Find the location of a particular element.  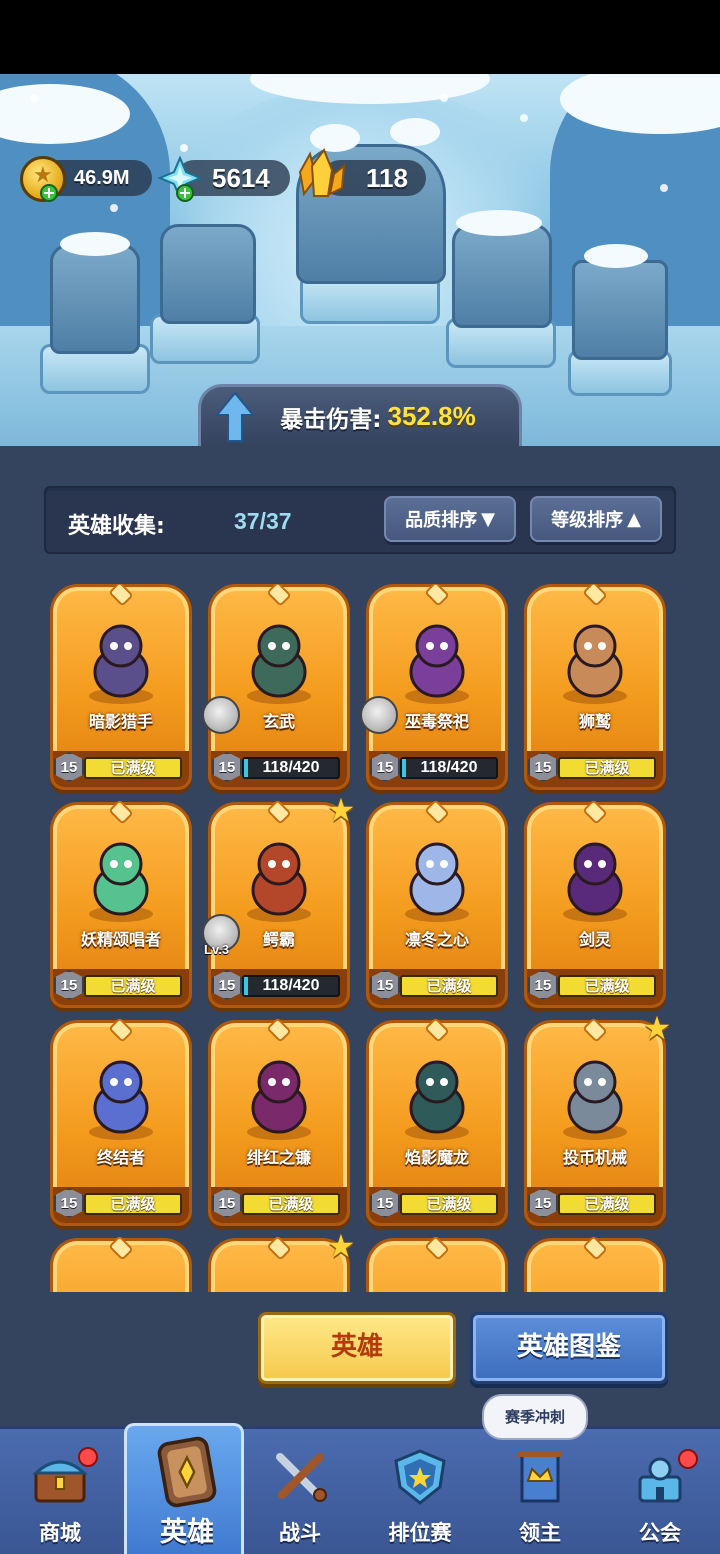

collection-count: 37/37 is located at coordinates (263, 521).